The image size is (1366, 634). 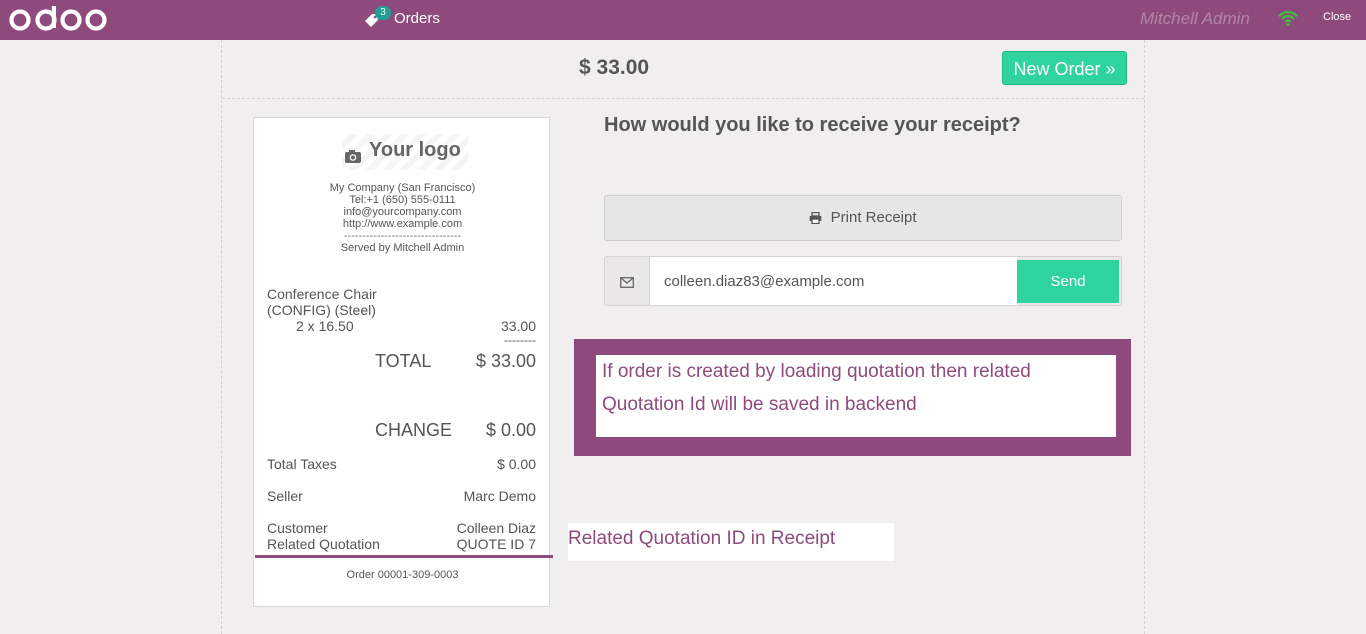 I want to click on change-value: $ 0.00, so click(x=510, y=430).